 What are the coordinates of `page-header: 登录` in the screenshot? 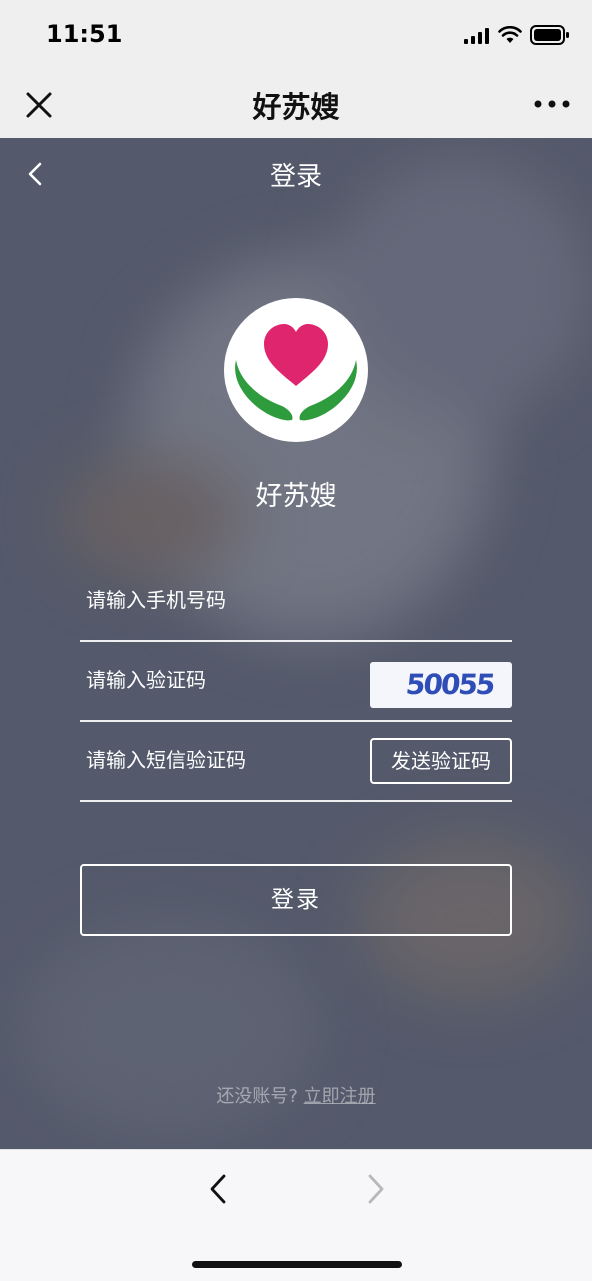 It's located at (296, 175).